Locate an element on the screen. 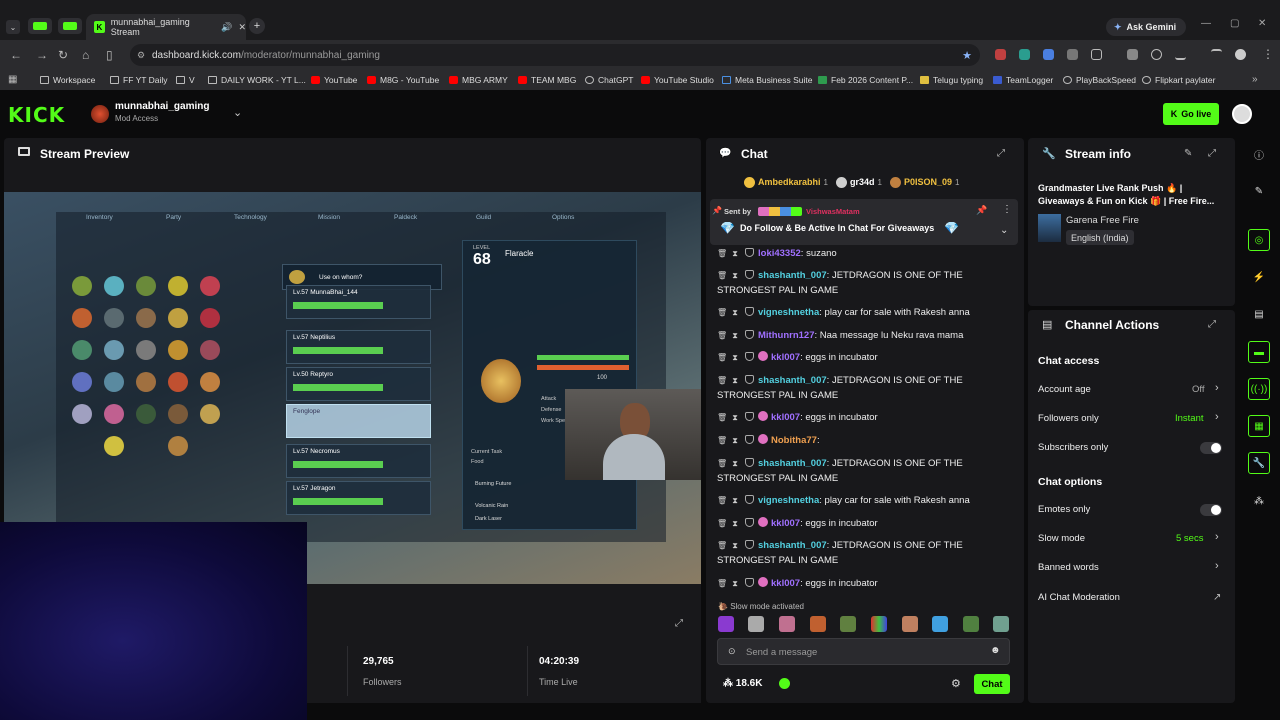 The image size is (1280, 720). bookmark-item: ChatGPT is located at coordinates (609, 80).